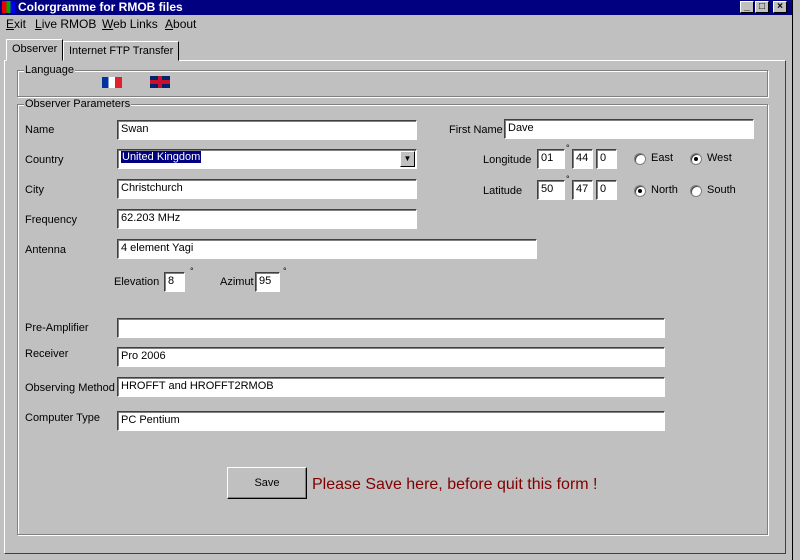 Image resolution: width=800 pixels, height=560 pixels. I want to click on latitude-degrees-field: 50, so click(551, 190).